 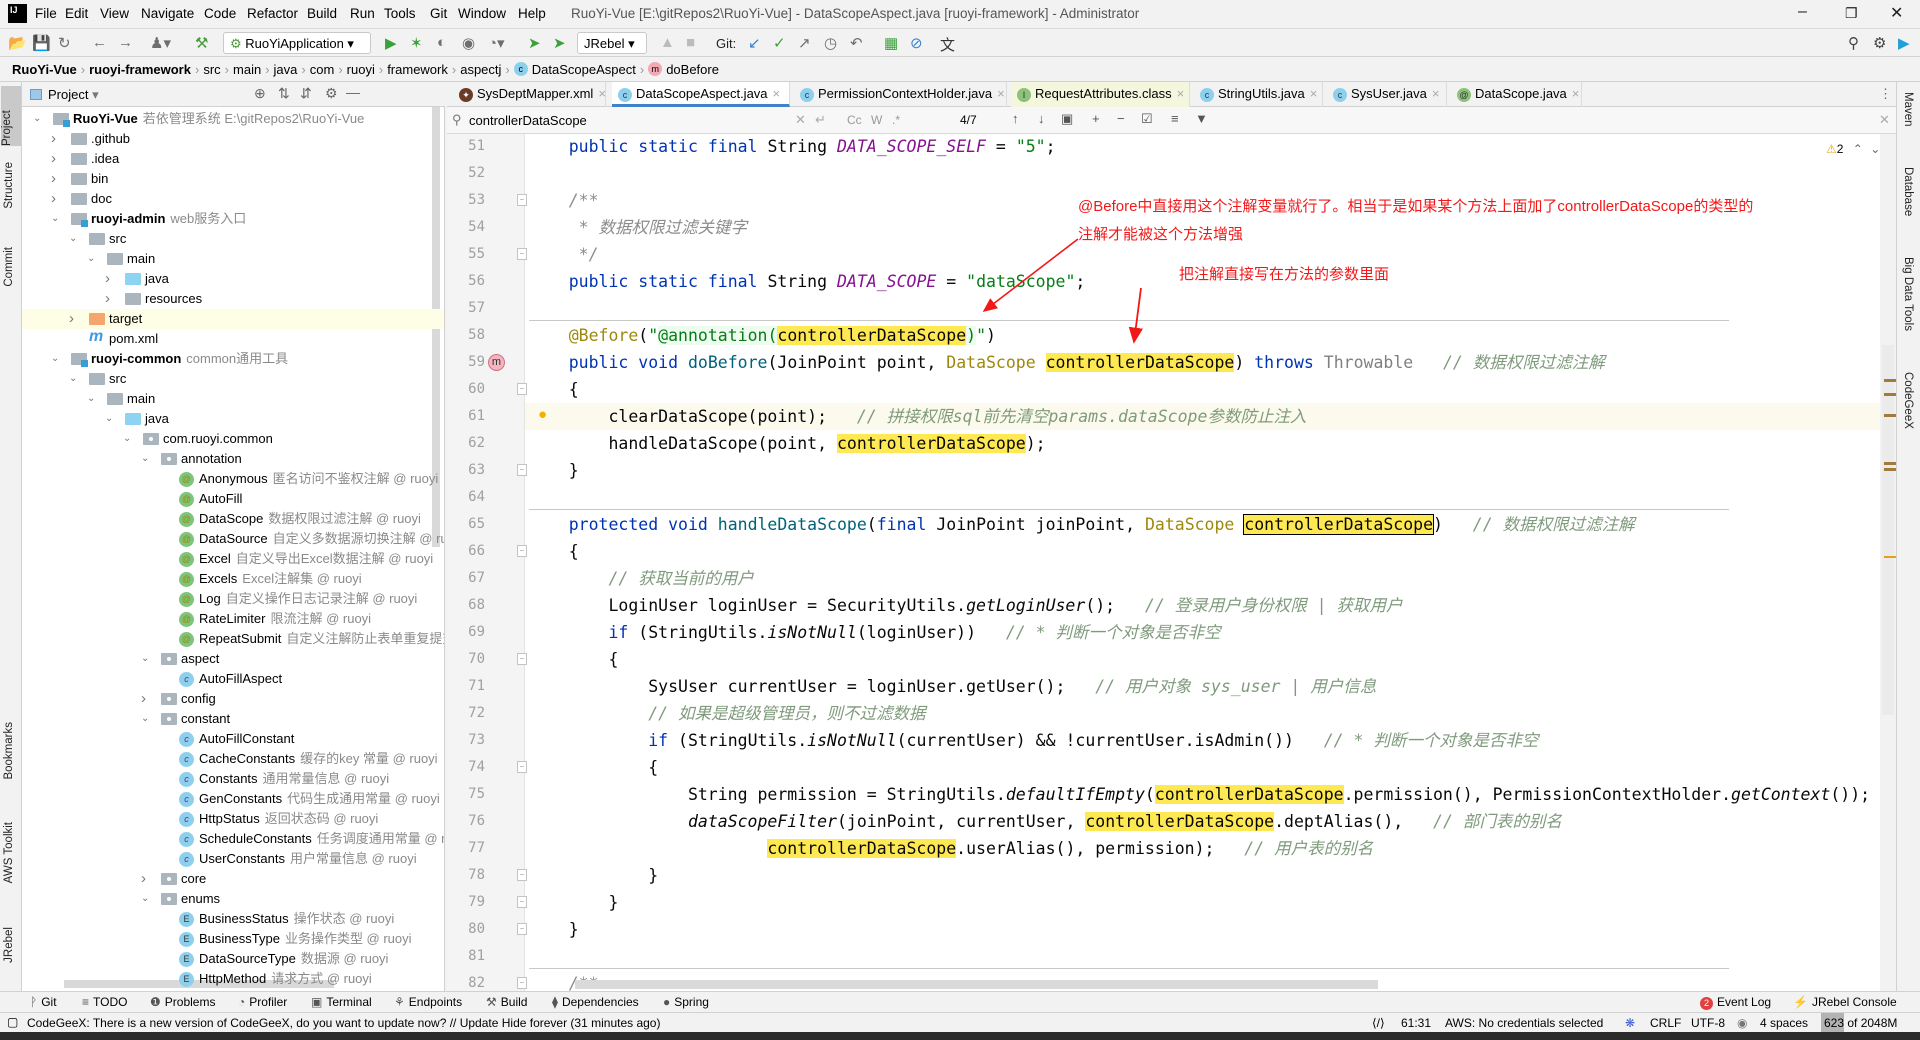 I want to click on line-number: 63, so click(x=466, y=470).